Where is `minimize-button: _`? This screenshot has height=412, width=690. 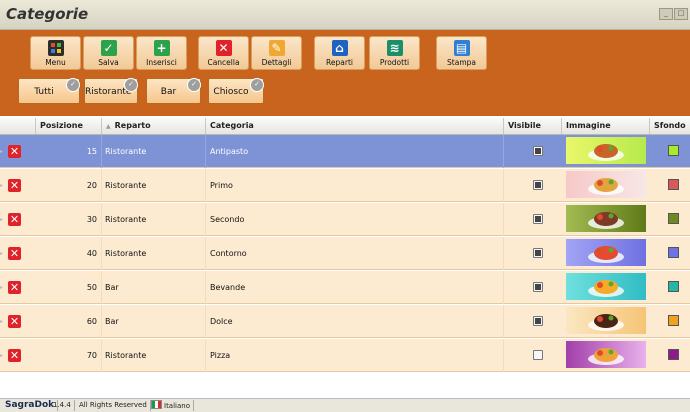 minimize-button: _ is located at coordinates (666, 14).